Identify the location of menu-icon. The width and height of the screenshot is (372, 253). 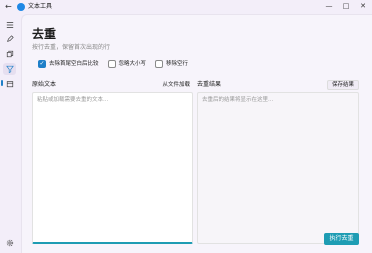
(9, 25).